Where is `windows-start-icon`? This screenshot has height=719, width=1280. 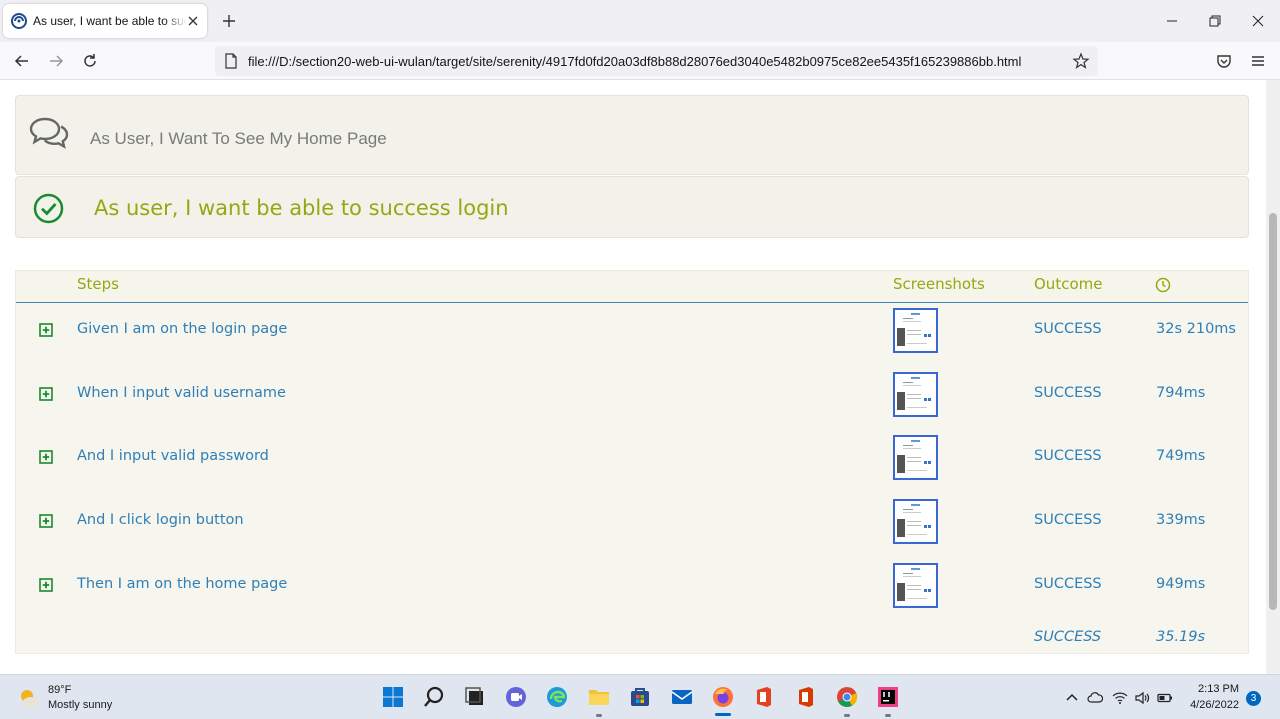
windows-start-icon is located at coordinates (393, 697).